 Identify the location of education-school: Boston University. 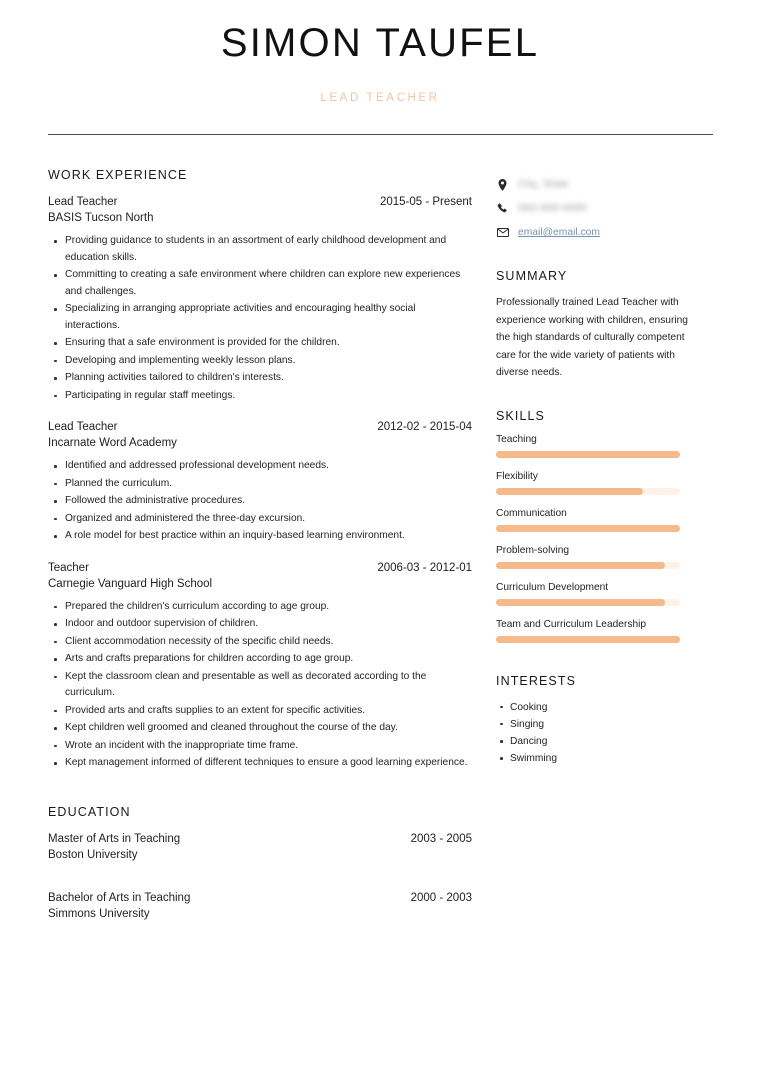
(93, 854).